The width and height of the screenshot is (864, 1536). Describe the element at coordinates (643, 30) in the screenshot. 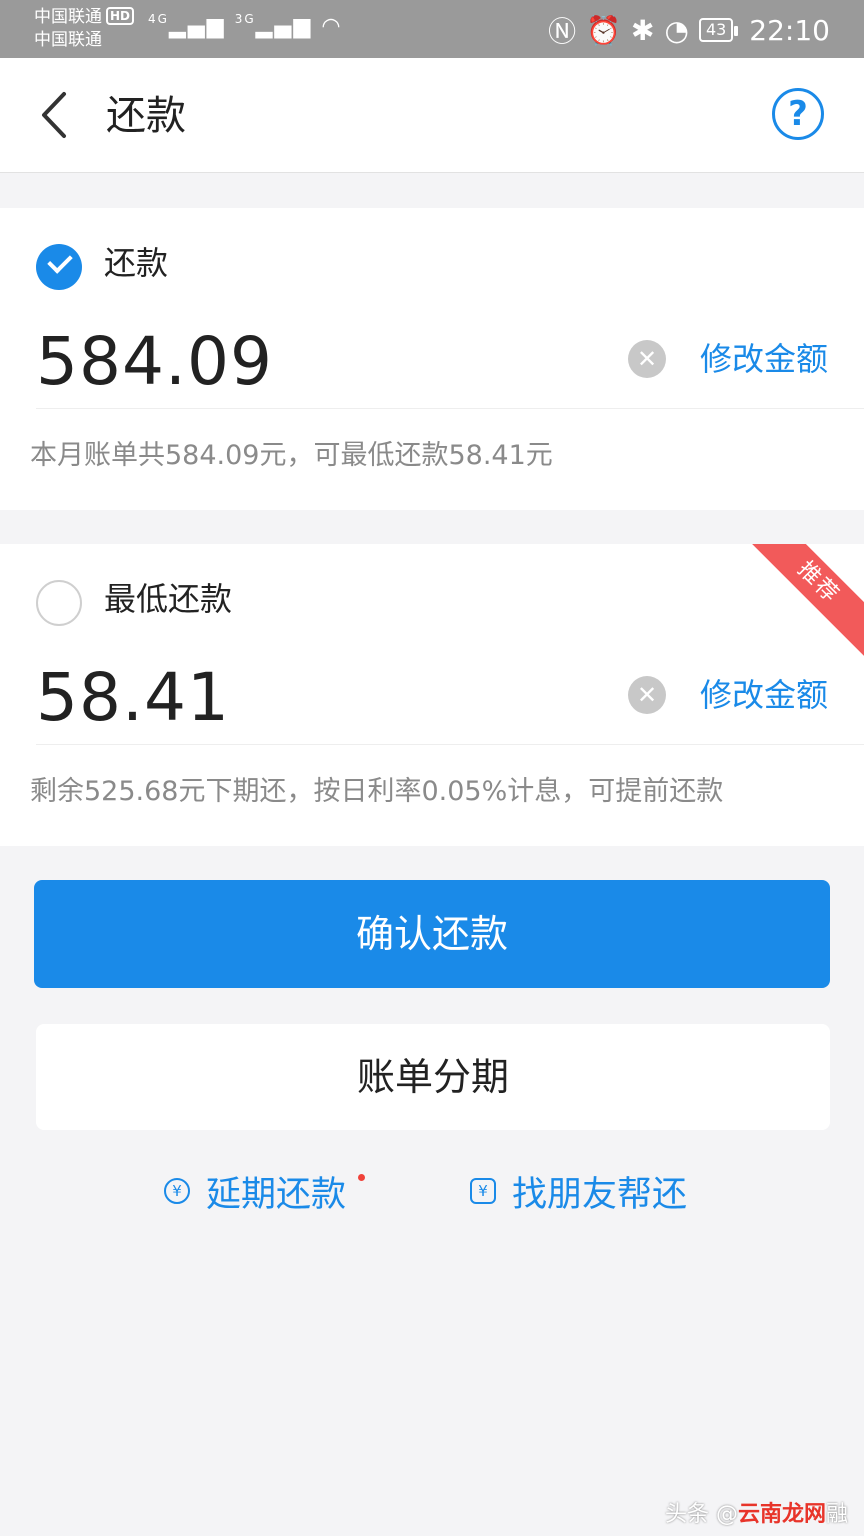

I see `bluetooth-icon: ✱` at that location.